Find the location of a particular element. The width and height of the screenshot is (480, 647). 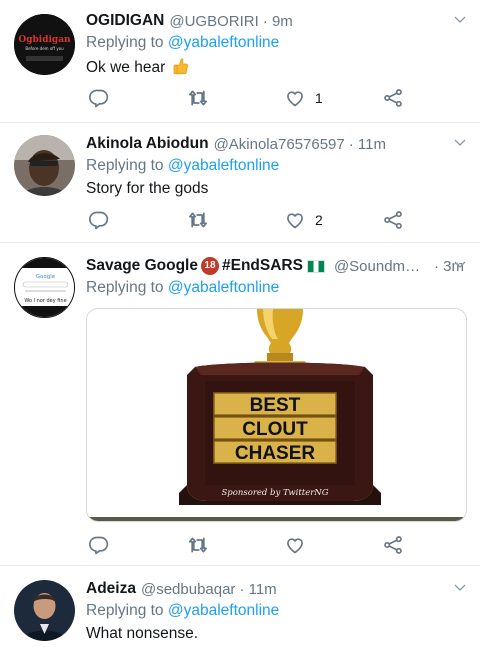

display-name: Adeiza is located at coordinates (111, 589).